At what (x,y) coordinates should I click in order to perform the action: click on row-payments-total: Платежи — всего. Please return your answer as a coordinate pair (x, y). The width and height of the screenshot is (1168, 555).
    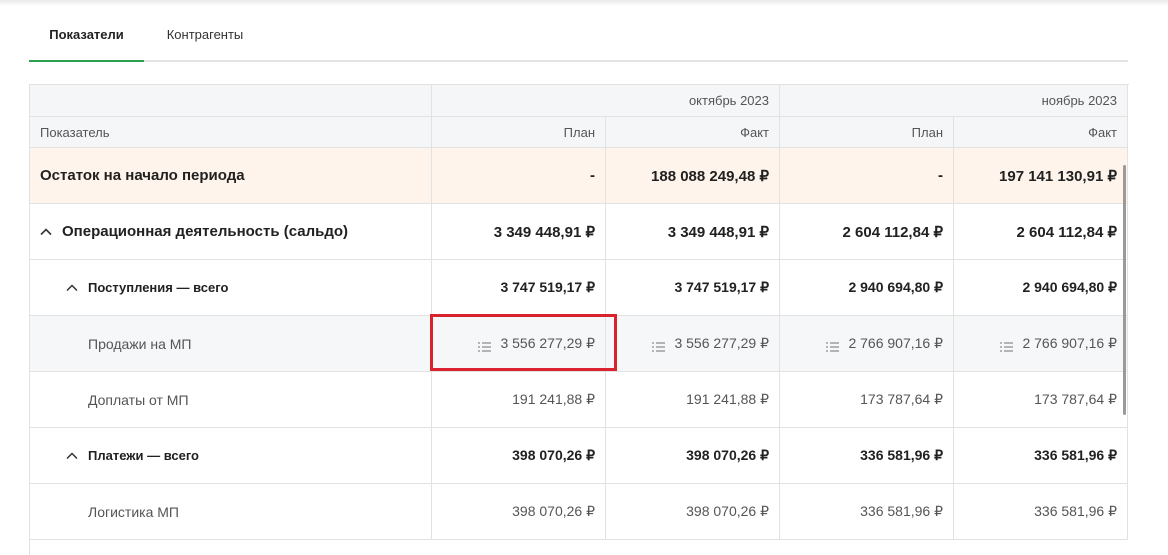
    Looking at the image, I should click on (231, 456).